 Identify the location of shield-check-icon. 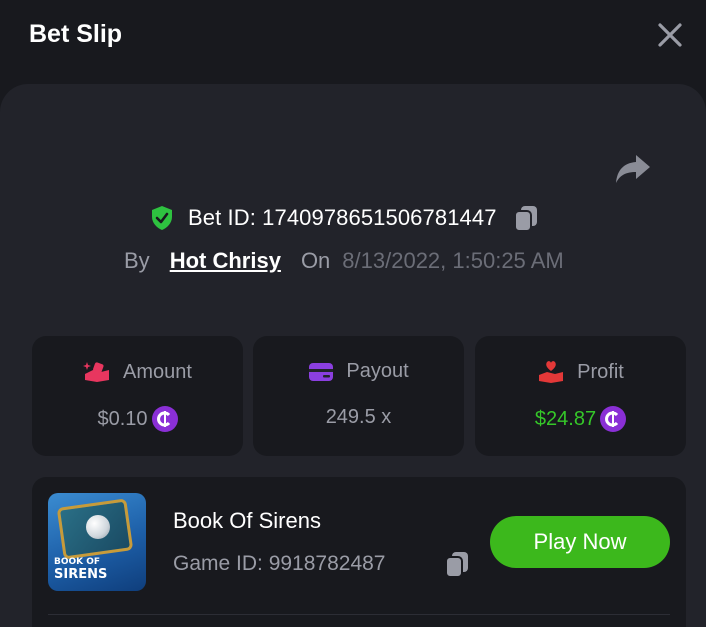
(162, 218).